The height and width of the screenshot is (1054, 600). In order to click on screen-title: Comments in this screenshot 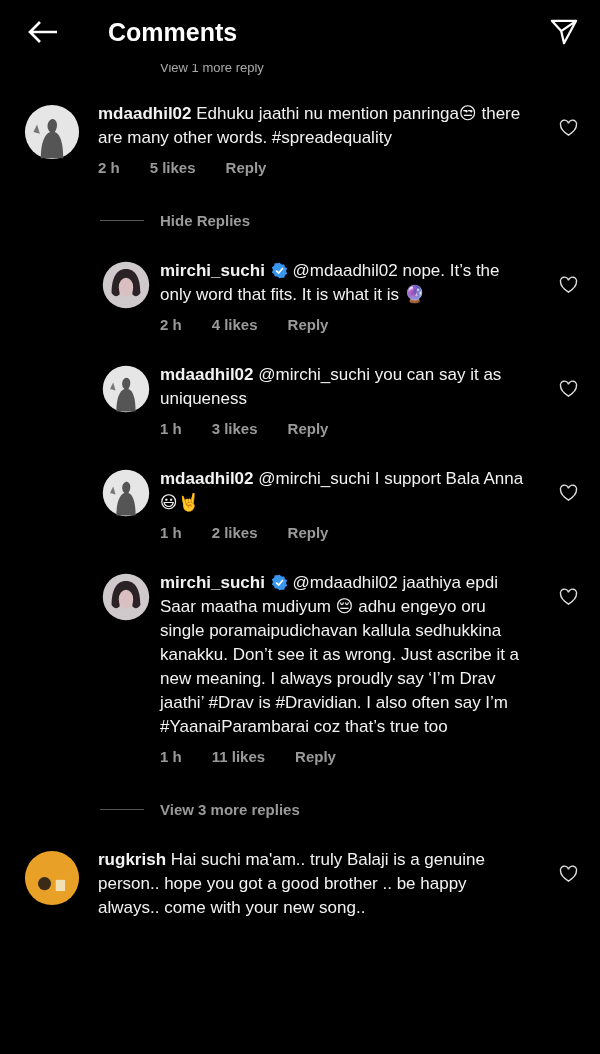, I will do `click(173, 32)`.